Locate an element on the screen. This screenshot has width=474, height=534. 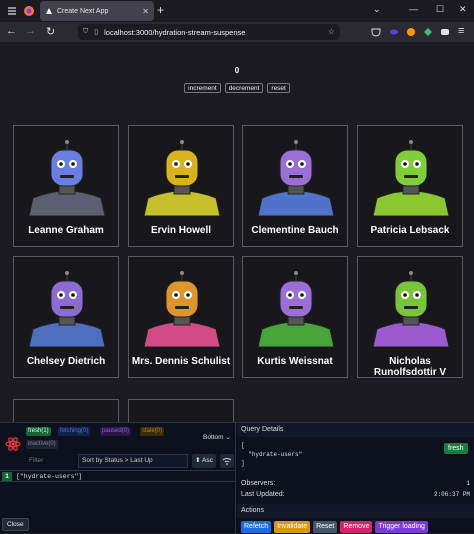
status-badge: fresh is located at coordinates (456, 448).